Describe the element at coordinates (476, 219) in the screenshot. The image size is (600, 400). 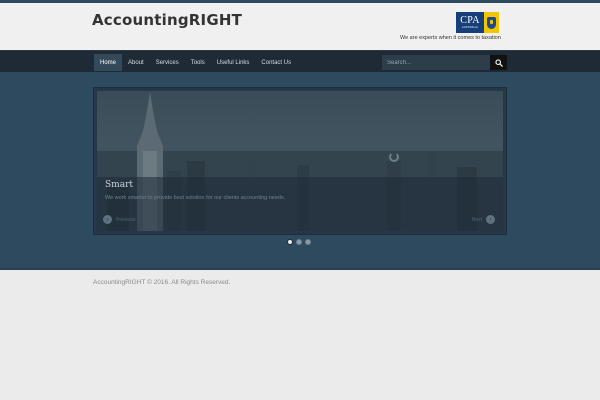
I see `next-label: Next` at that location.